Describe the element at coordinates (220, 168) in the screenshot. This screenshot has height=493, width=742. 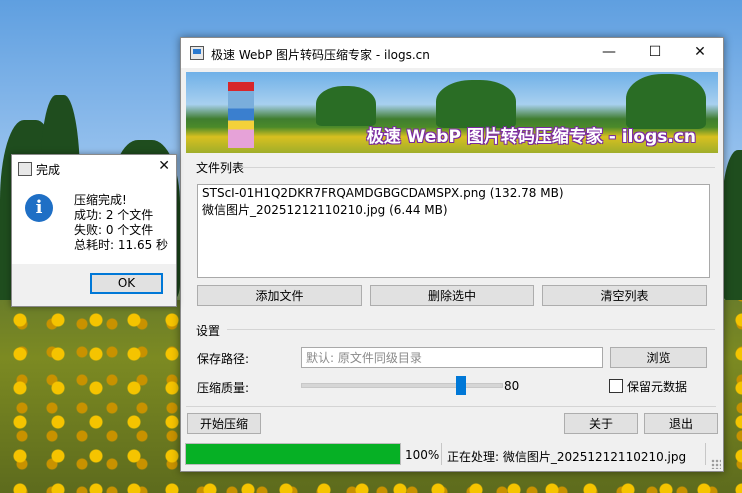
I see `file-list-label: 文件列表` at that location.